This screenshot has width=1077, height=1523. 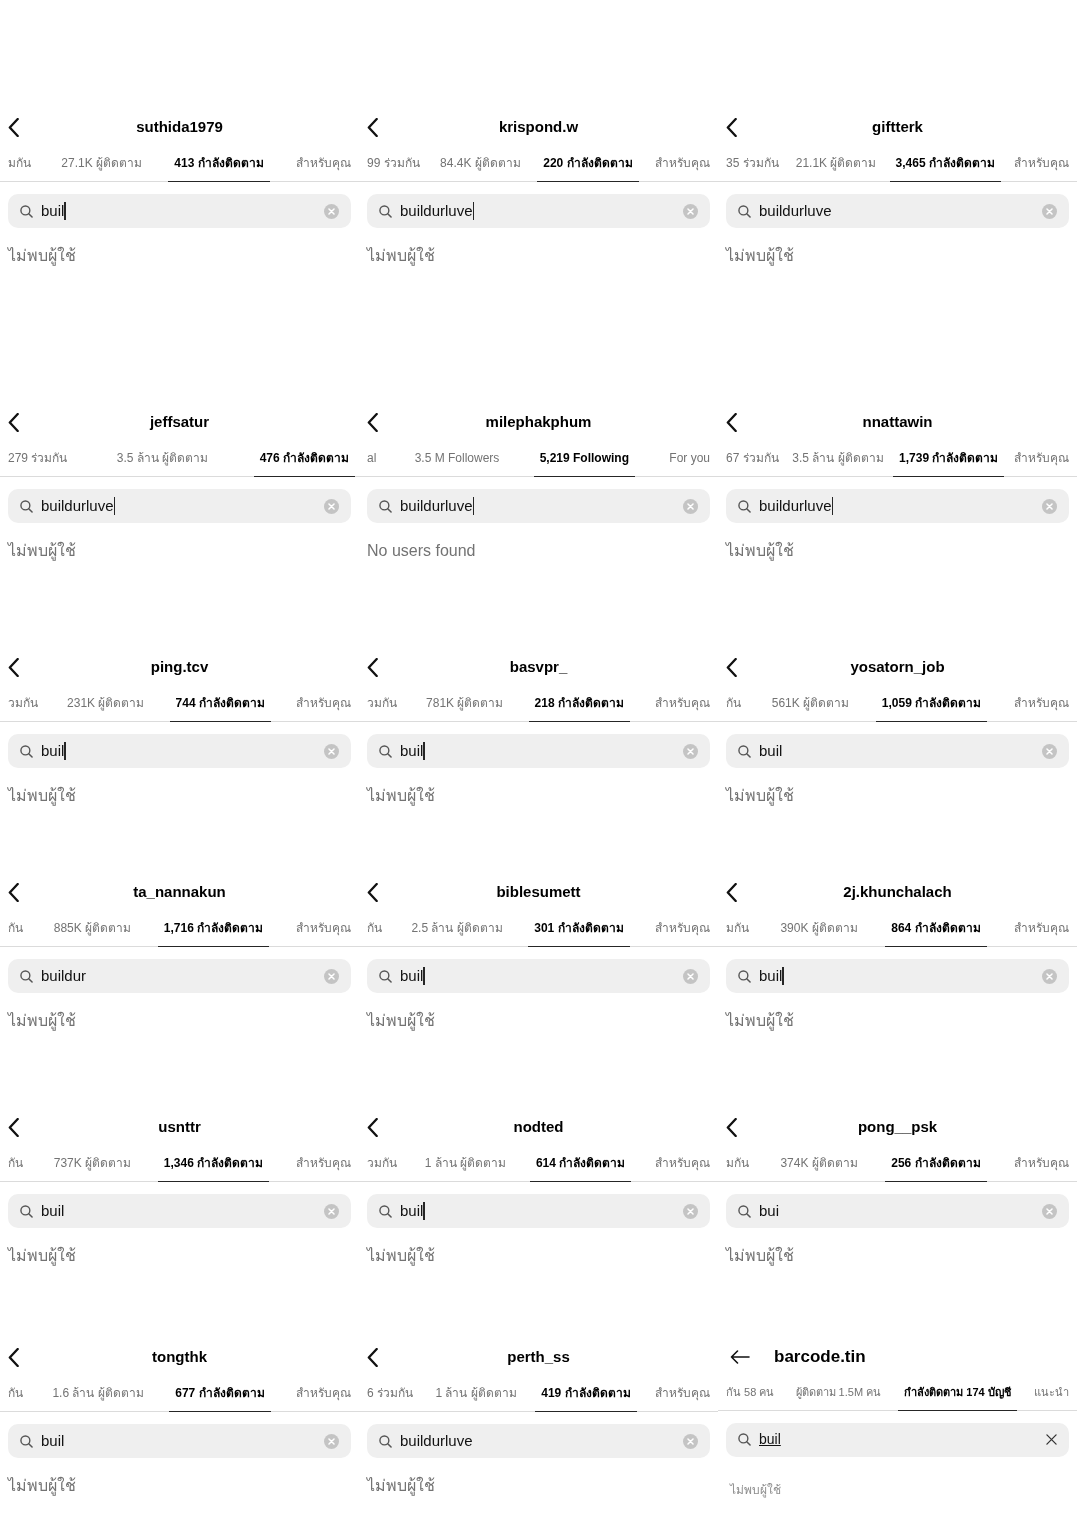 I want to click on tab: 476 กำลังติดตาม, so click(x=304, y=461).